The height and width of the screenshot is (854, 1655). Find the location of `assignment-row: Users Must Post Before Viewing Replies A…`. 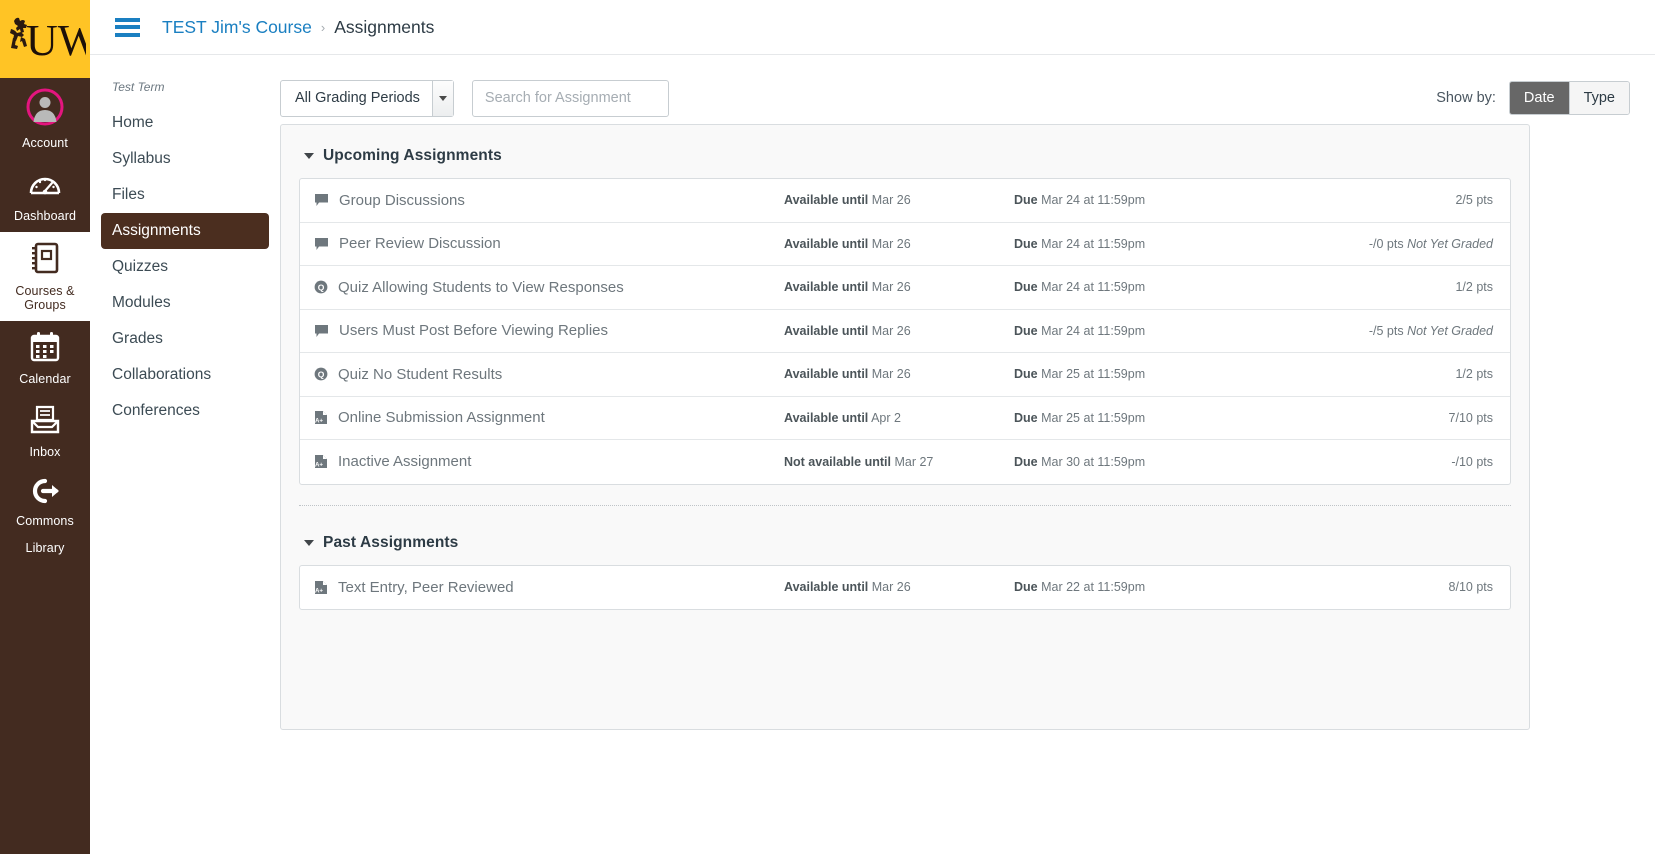

assignment-row: Users Must Post Before Viewing Replies A… is located at coordinates (905, 331).